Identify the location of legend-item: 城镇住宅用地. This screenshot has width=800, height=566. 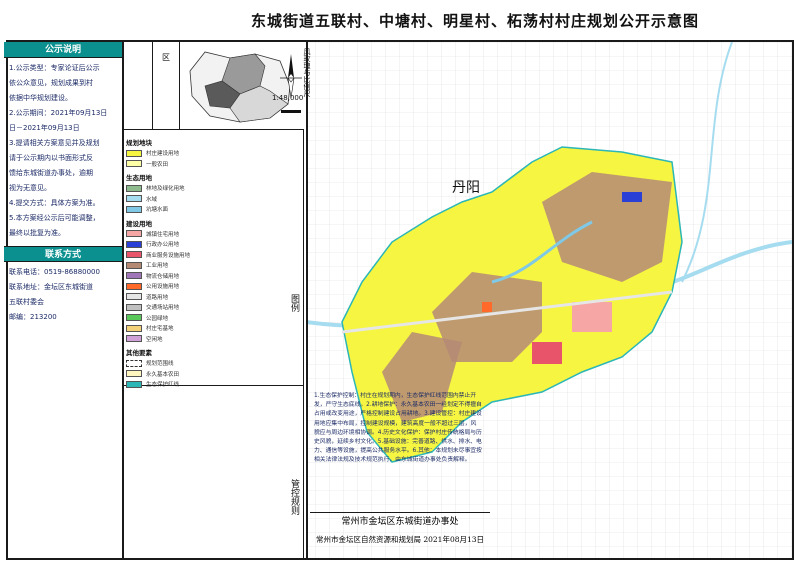
(204, 234).